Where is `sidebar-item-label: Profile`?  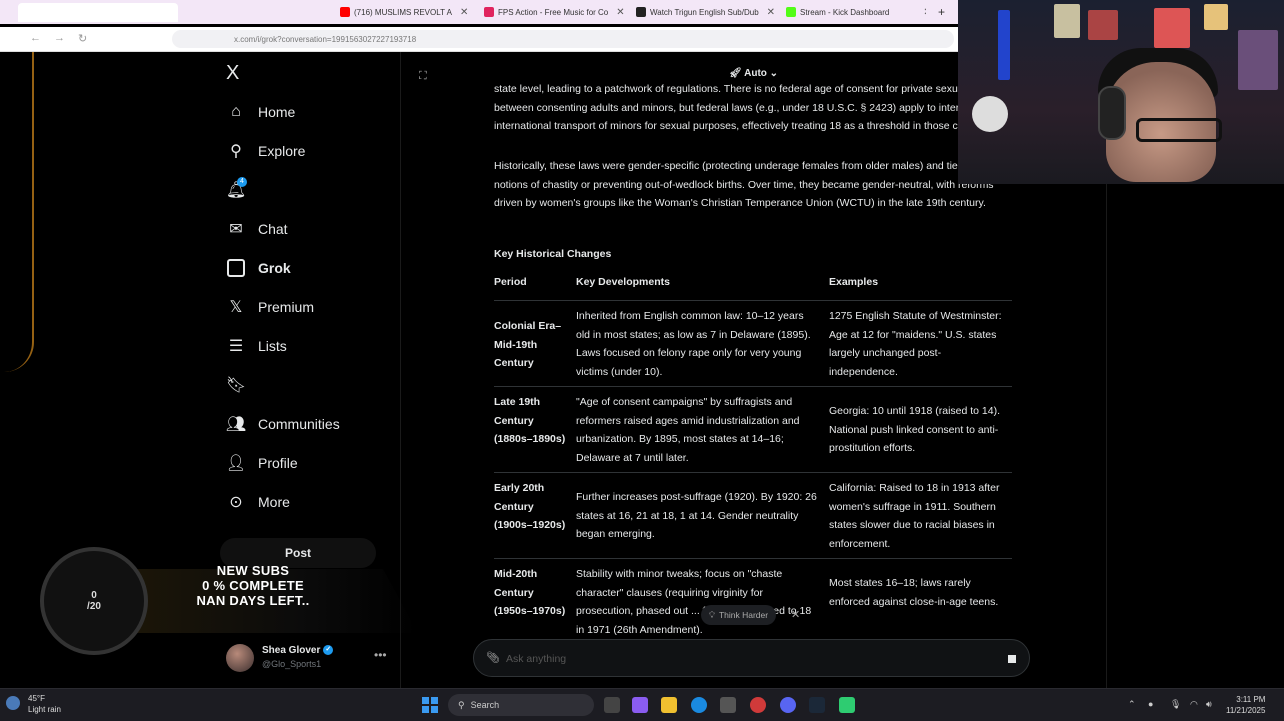
sidebar-item-label: Profile is located at coordinates (278, 463).